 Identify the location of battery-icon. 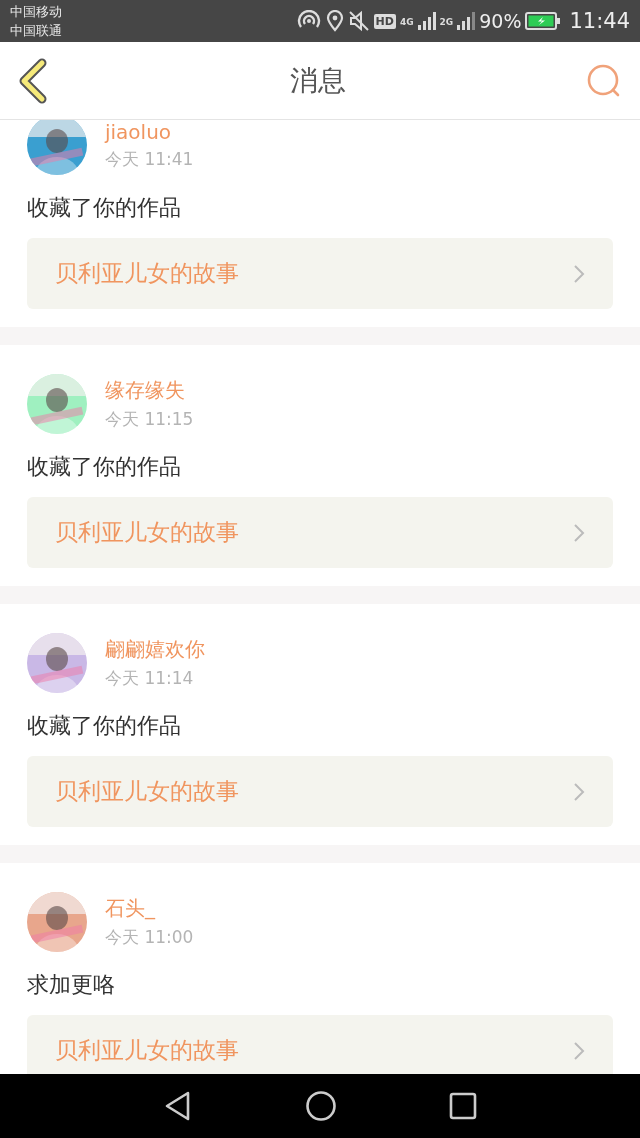
(543, 21).